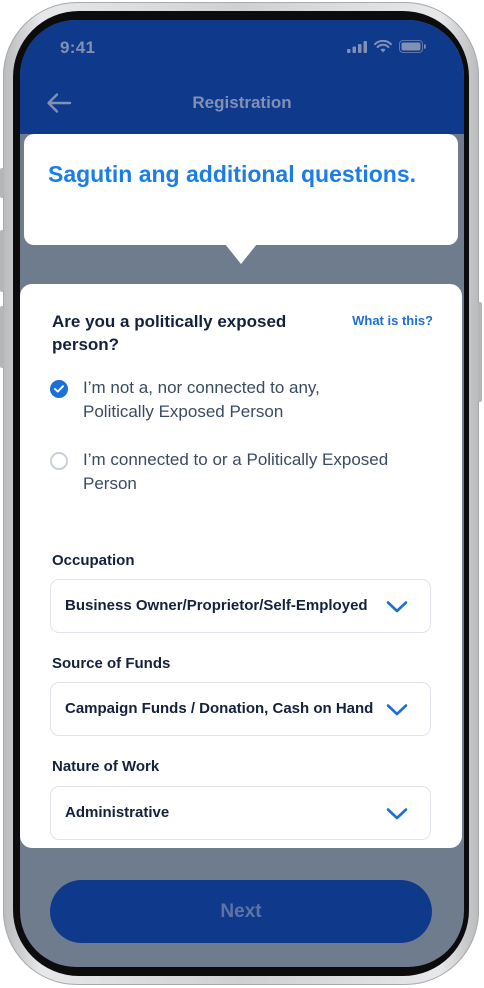  Describe the element at coordinates (240, 813) in the screenshot. I see `nature-of-work-select: Administrative` at that location.